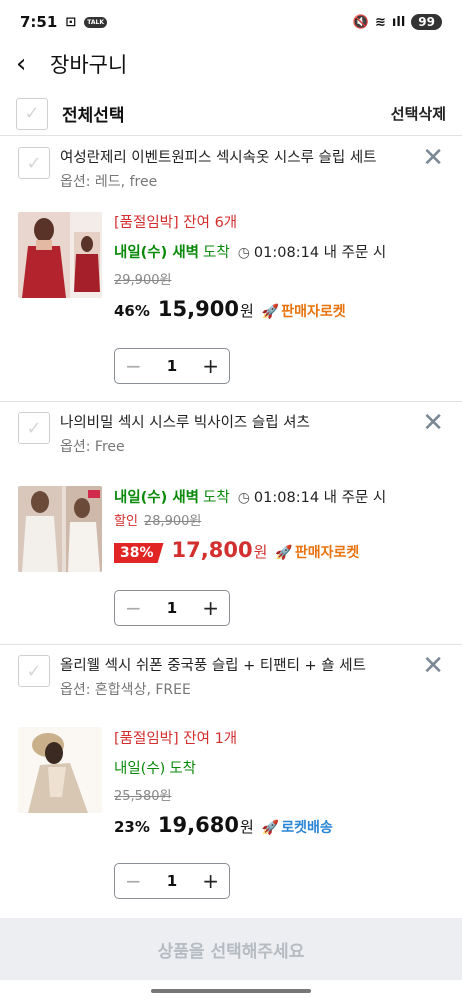 Image resolution: width=462 pixels, height=1000 pixels. I want to click on discount-label: 할인, so click(126, 521).